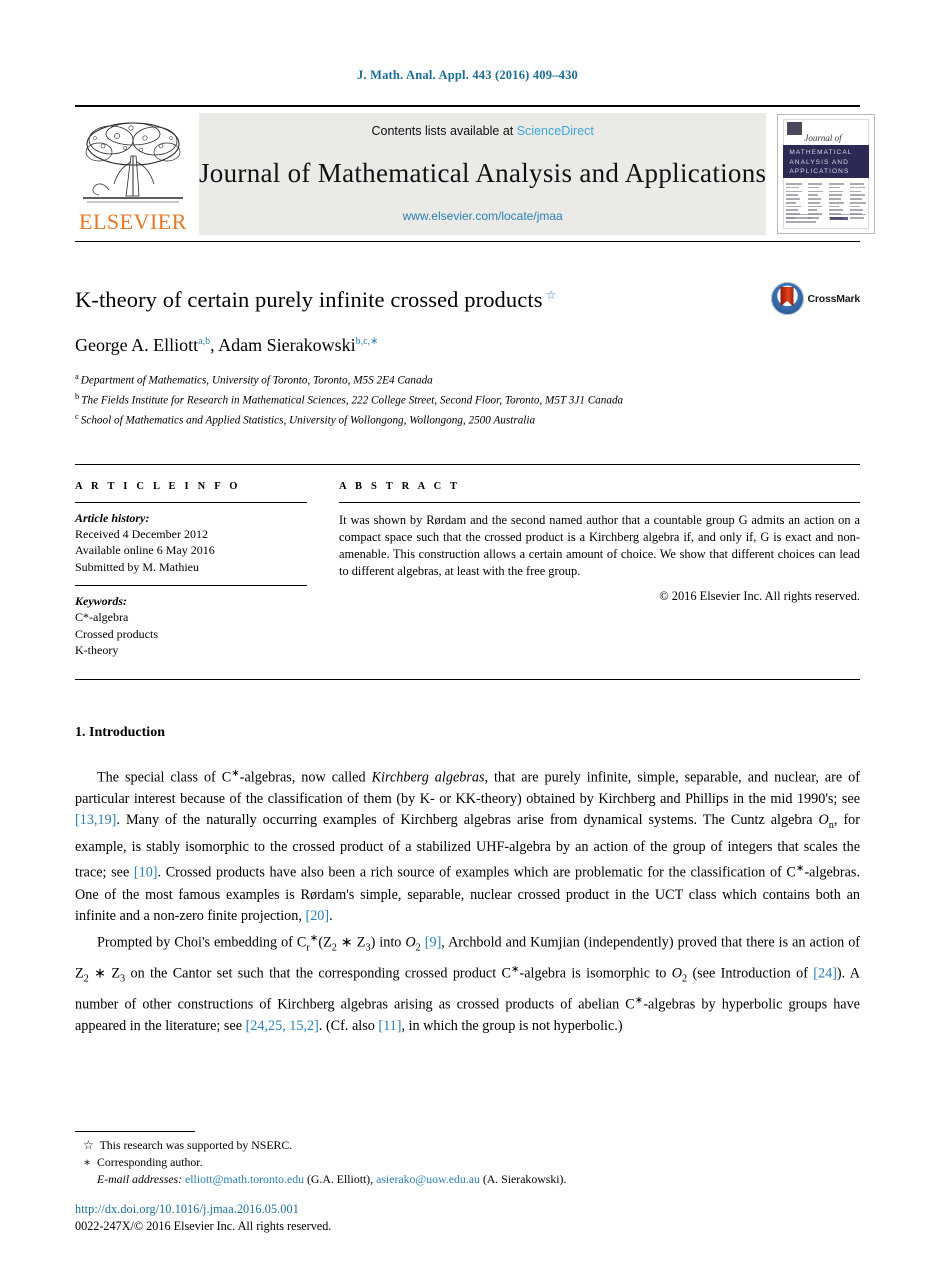  What do you see at coordinates (325, 942) in the screenshot?
I see `par2-seg2: (Z` at bounding box center [325, 942].